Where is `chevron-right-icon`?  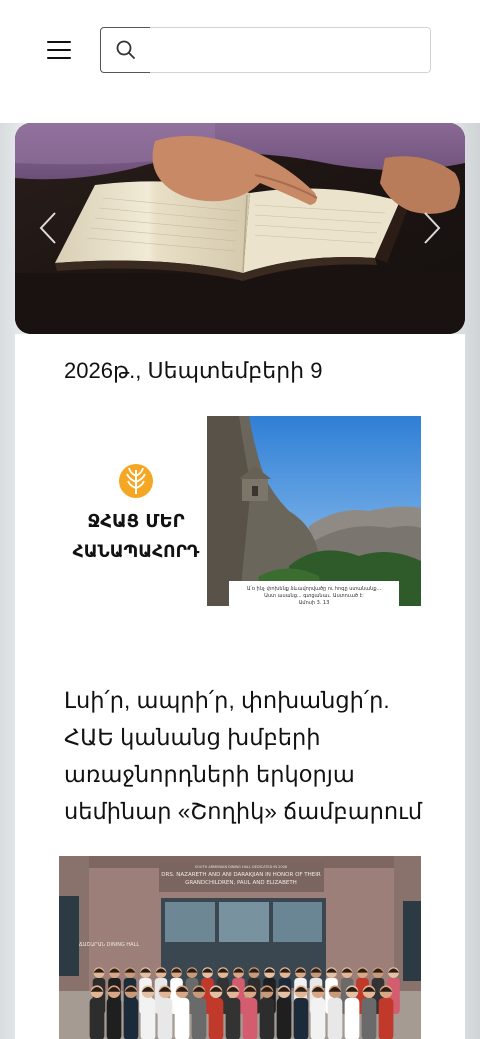
chevron-right-icon is located at coordinates (432, 228).